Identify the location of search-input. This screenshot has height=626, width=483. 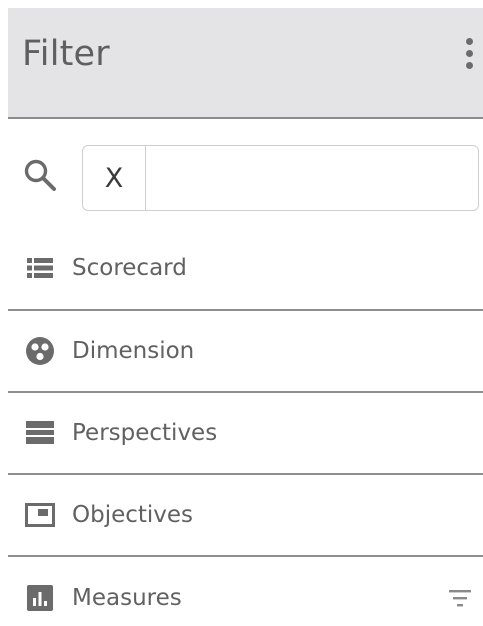
(312, 178).